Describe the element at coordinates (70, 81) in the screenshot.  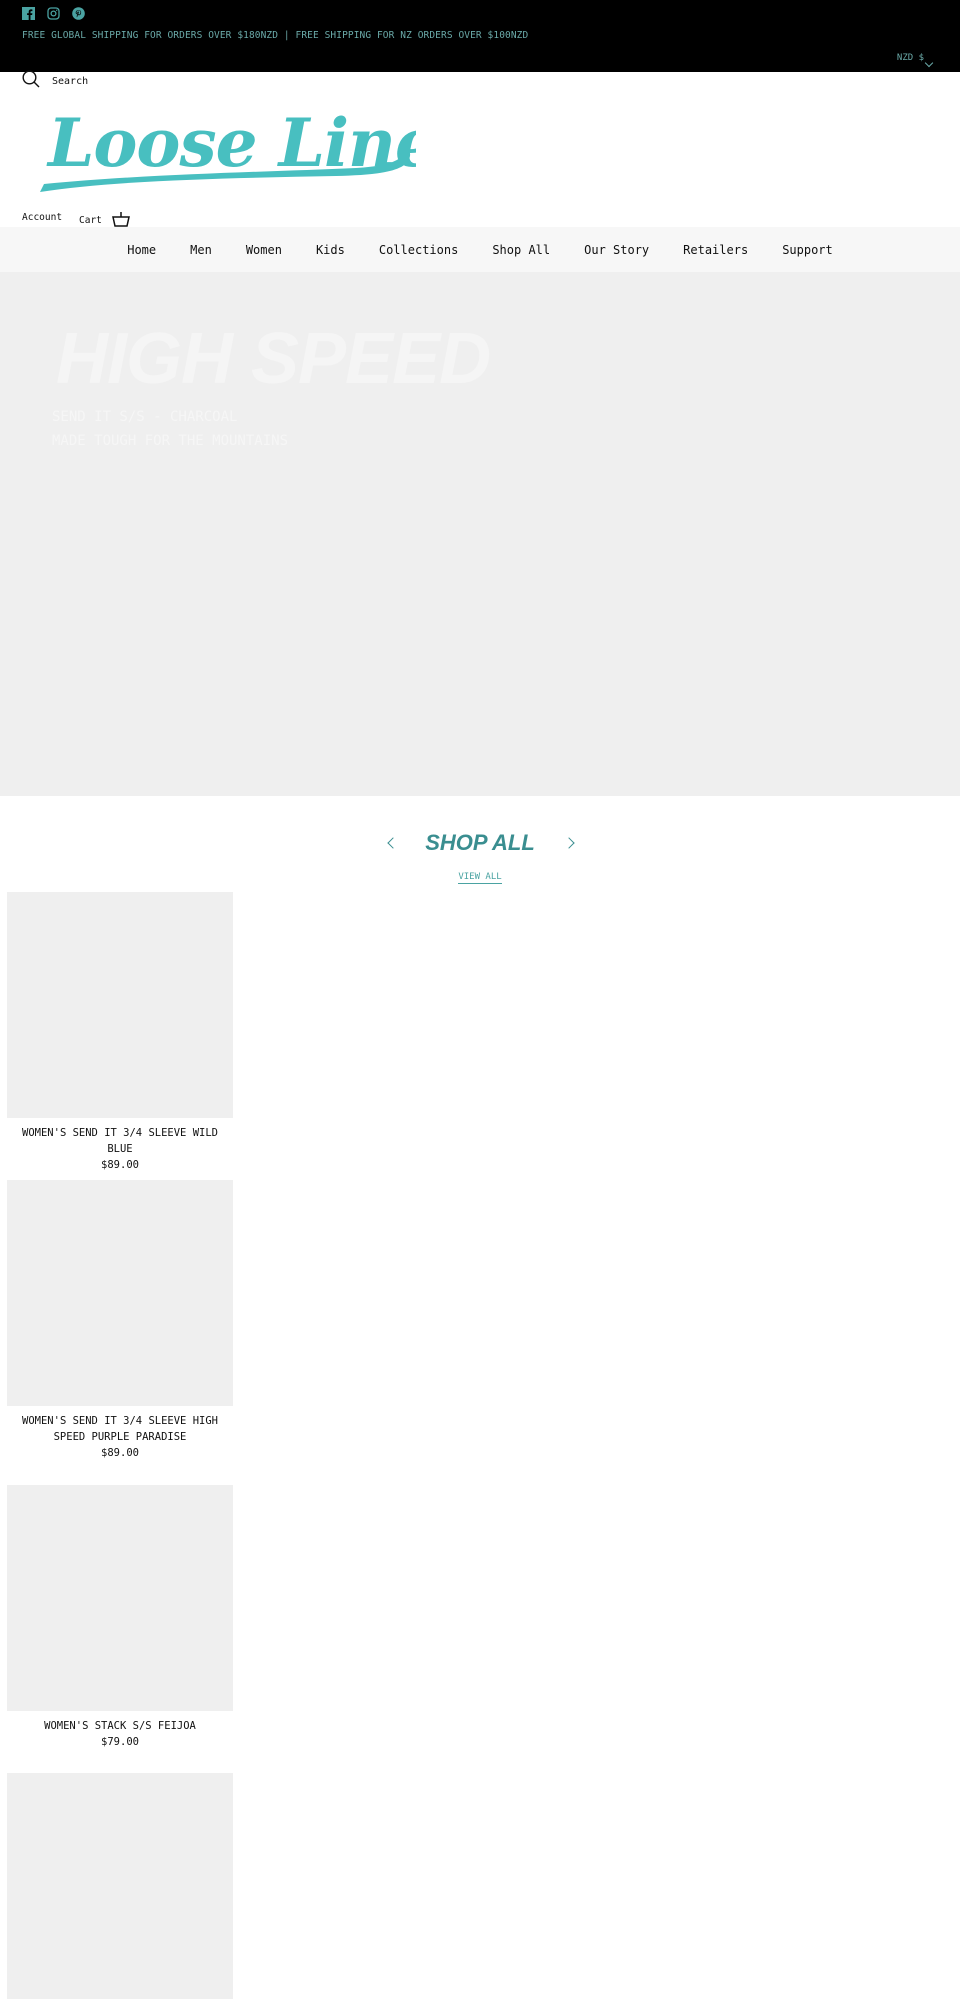
I see `search-label: Search` at that location.